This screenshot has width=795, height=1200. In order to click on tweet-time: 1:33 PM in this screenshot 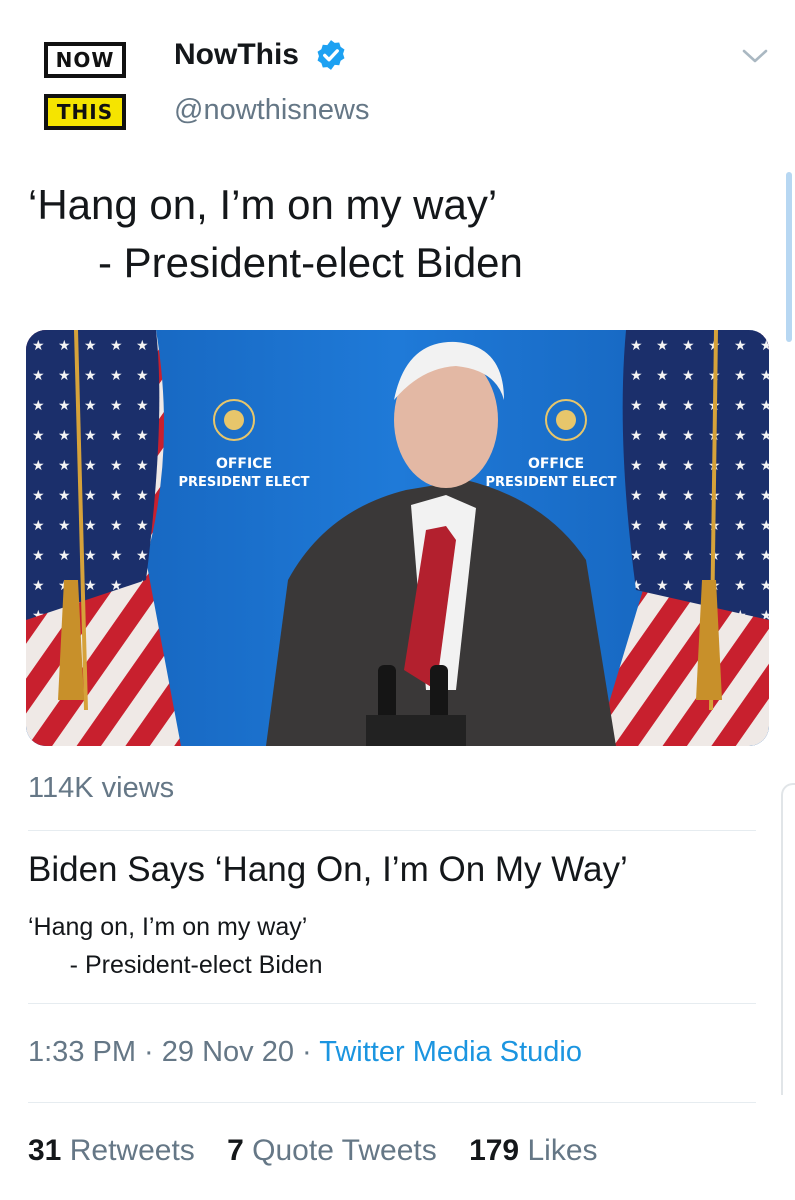, I will do `click(82, 1052)`.